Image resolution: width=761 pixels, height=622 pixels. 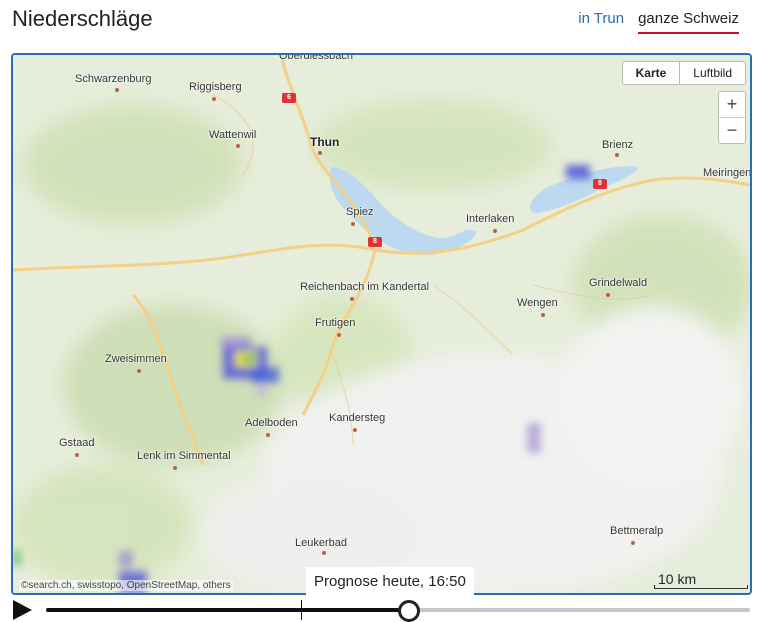 I want to click on place-leukerbad: Leukerbad, so click(x=321, y=543).